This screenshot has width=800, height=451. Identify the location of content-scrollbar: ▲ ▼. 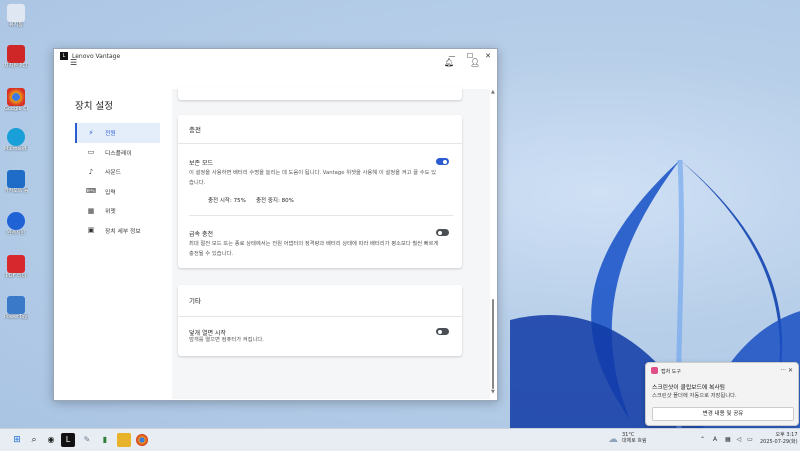
(493, 243).